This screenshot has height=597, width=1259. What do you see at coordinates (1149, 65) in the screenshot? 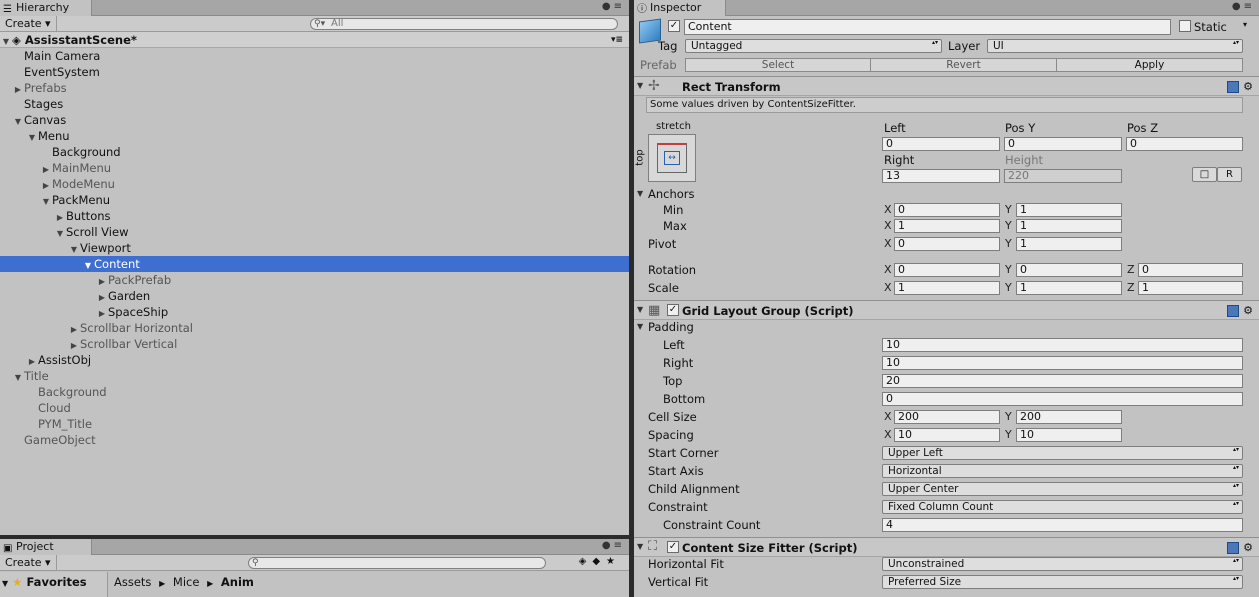
I see `prefab-apply-button: Apply` at bounding box center [1149, 65].